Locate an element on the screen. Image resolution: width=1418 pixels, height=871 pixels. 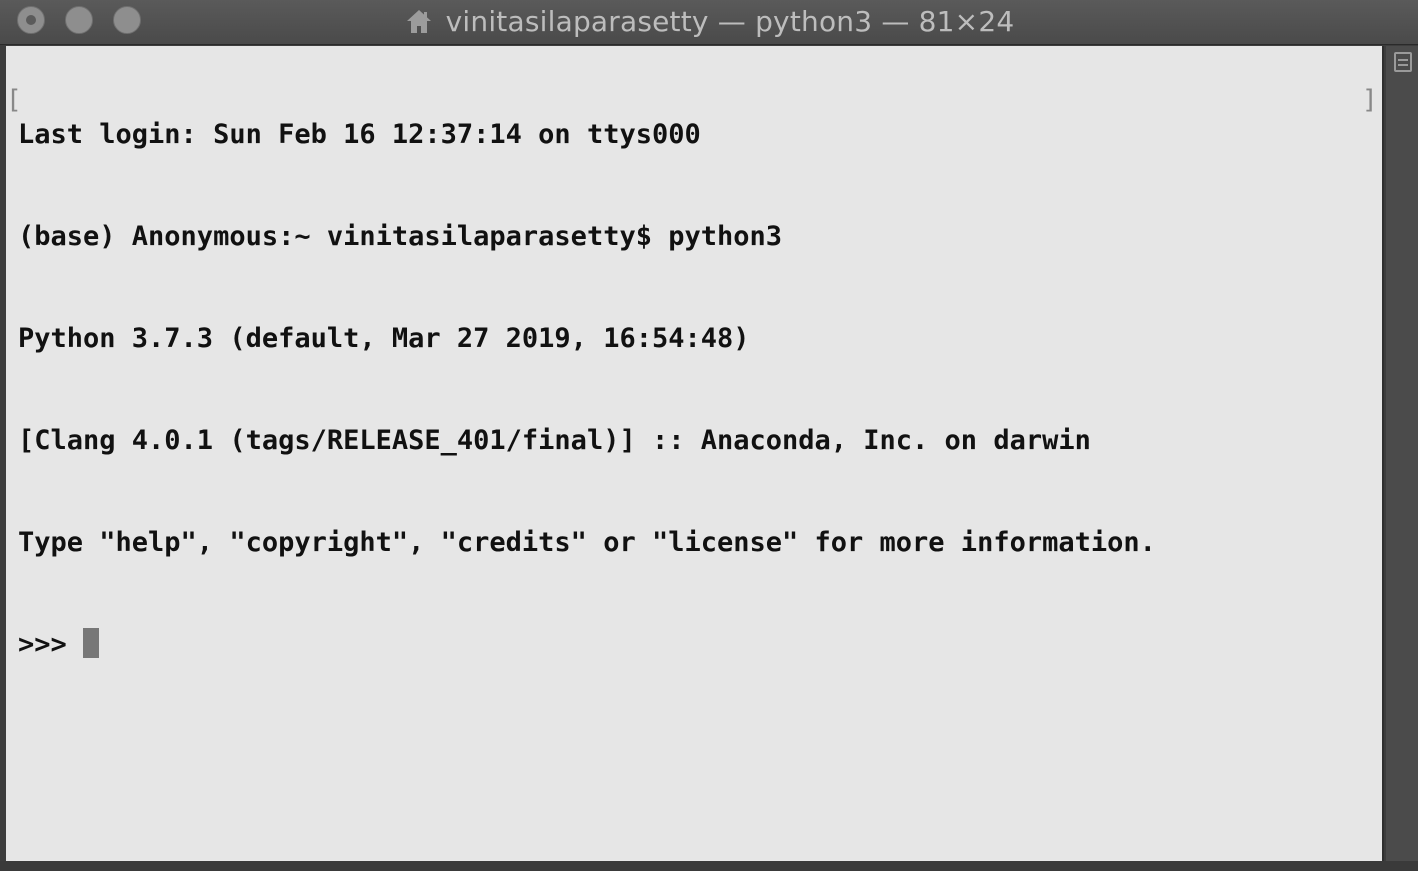
window-title: vinitasilaparasetty — python3 — 81×24 is located at coordinates (709, 21).